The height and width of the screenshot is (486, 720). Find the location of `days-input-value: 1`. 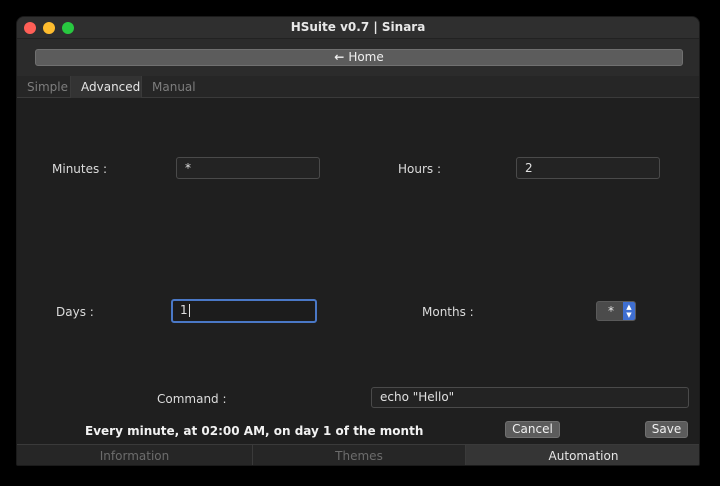

days-input-value: 1 is located at coordinates (184, 310).